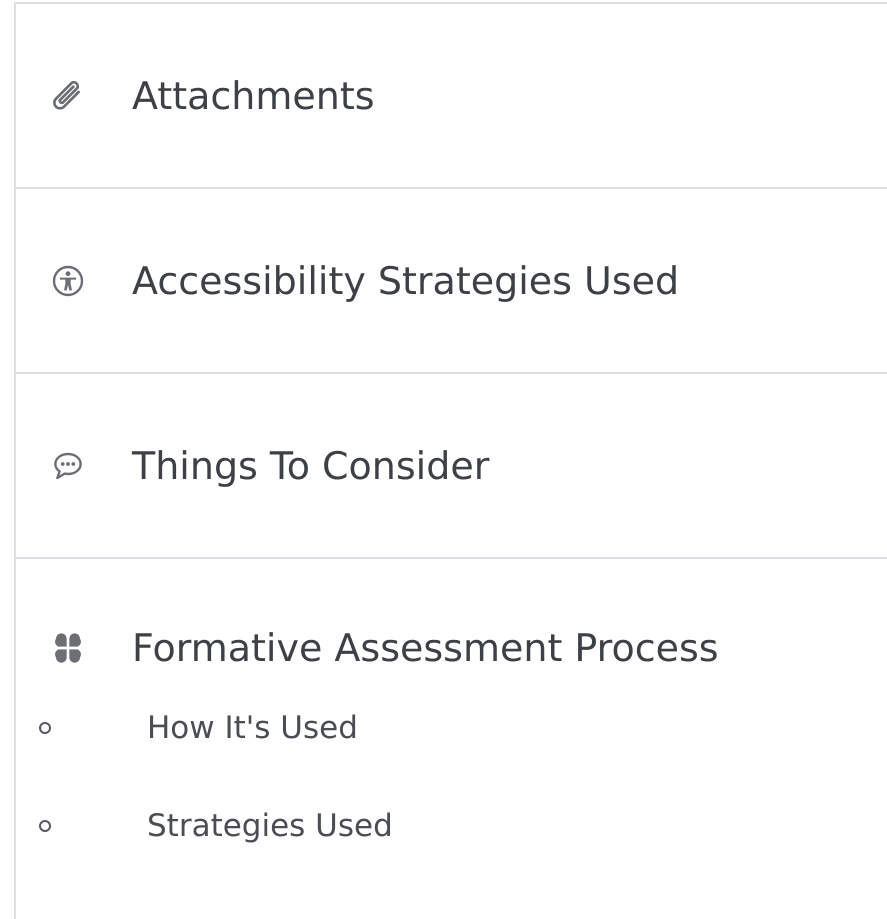 The image size is (887, 919). I want to click on subsection-link: How It's Used, so click(252, 728).